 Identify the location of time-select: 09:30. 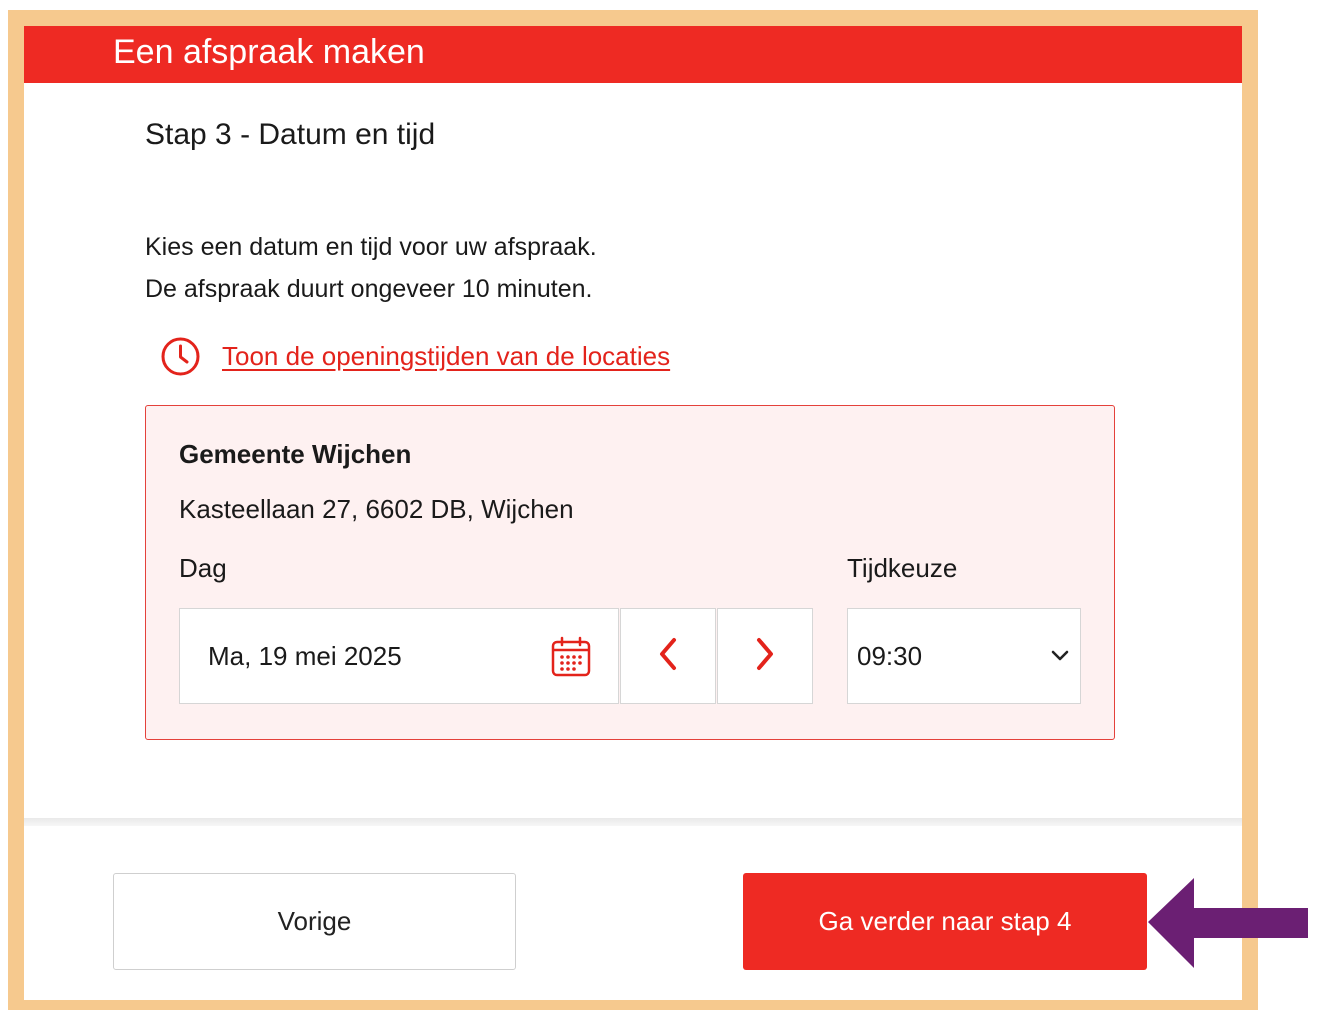
(964, 656).